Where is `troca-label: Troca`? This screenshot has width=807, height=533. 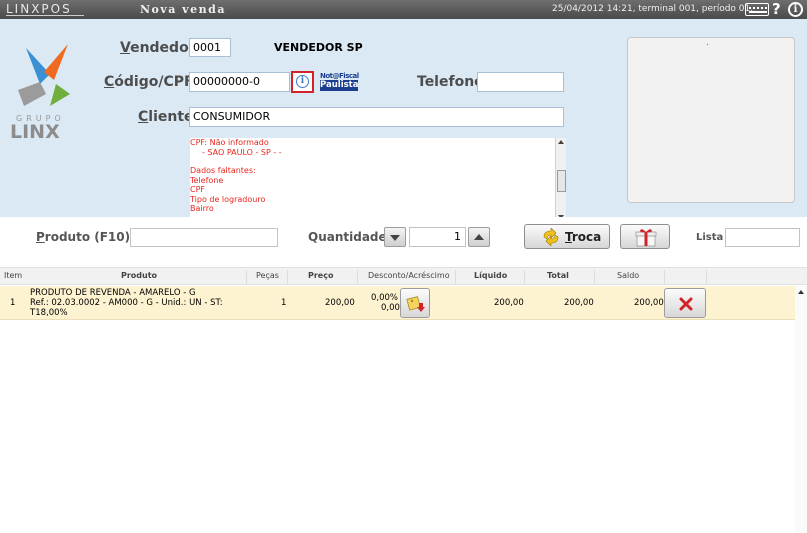
troca-label: Troca is located at coordinates (583, 237).